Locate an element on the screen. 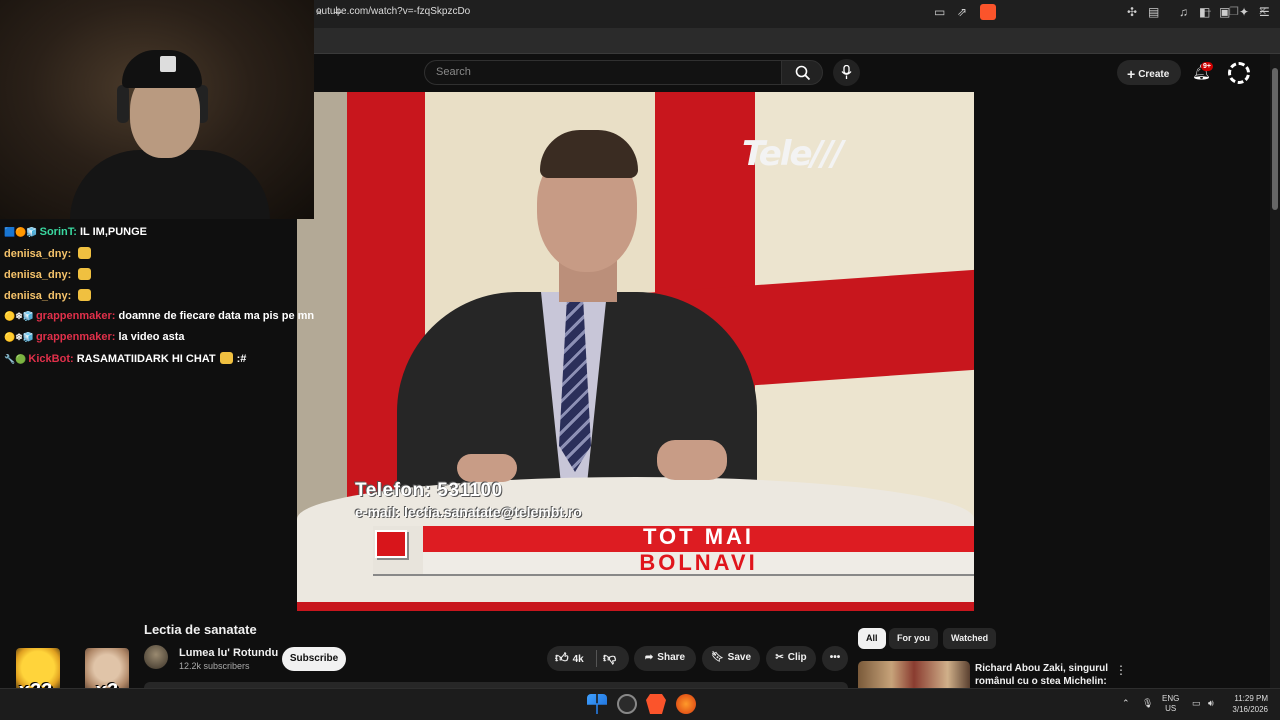  search-button is located at coordinates (802, 72).